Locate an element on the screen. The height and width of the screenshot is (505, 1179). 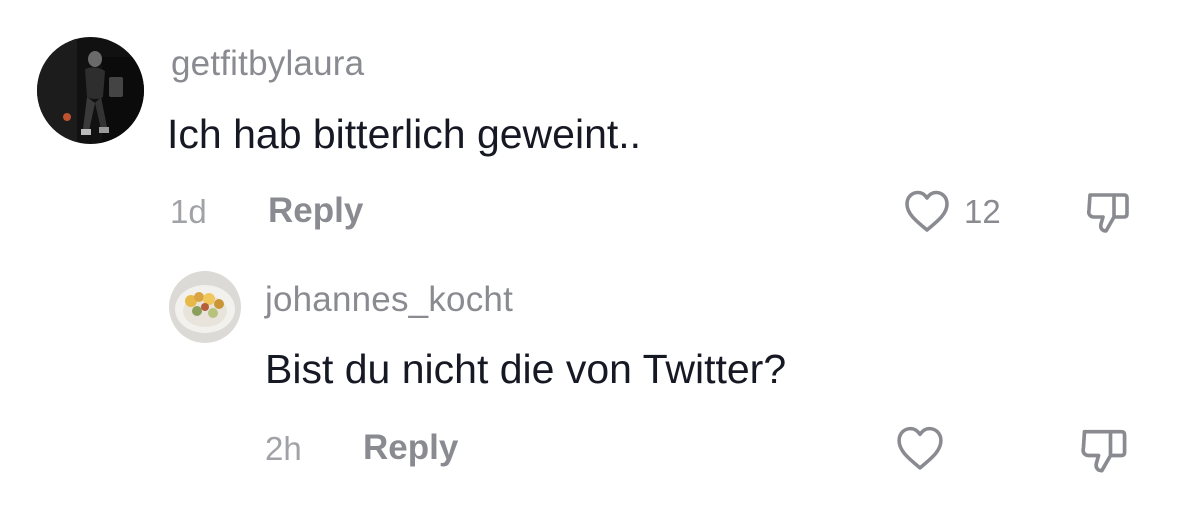
comment-username: johannes_kocht is located at coordinates (389, 300).